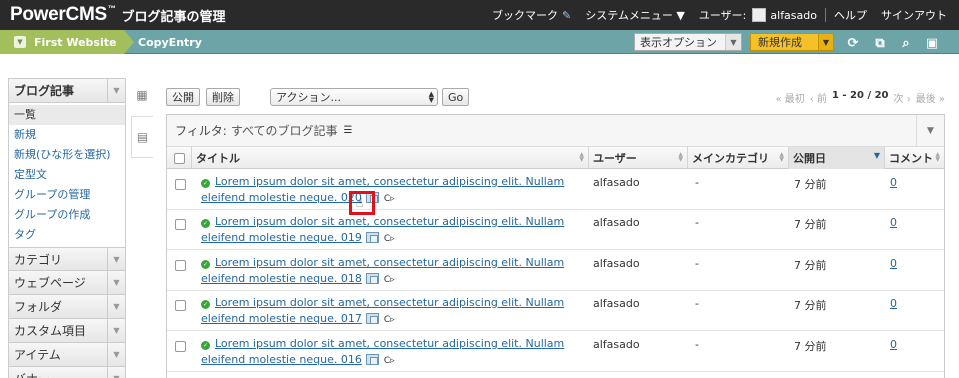 Image resolution: width=959 pixels, height=378 pixels. What do you see at coordinates (218, 158) in the screenshot?
I see `column-label: タイトル` at bounding box center [218, 158].